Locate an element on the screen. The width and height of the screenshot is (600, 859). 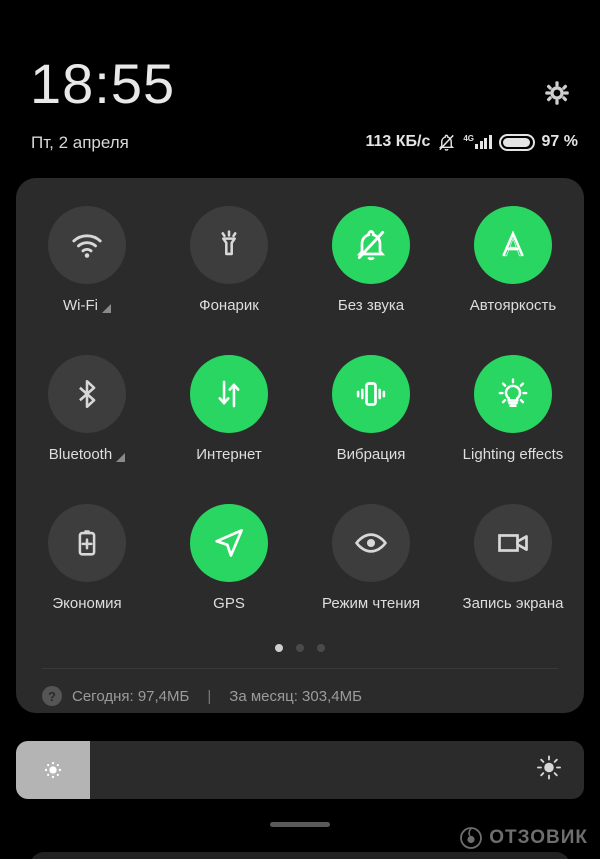
tile-label: GPS is located at coordinates (229, 603).